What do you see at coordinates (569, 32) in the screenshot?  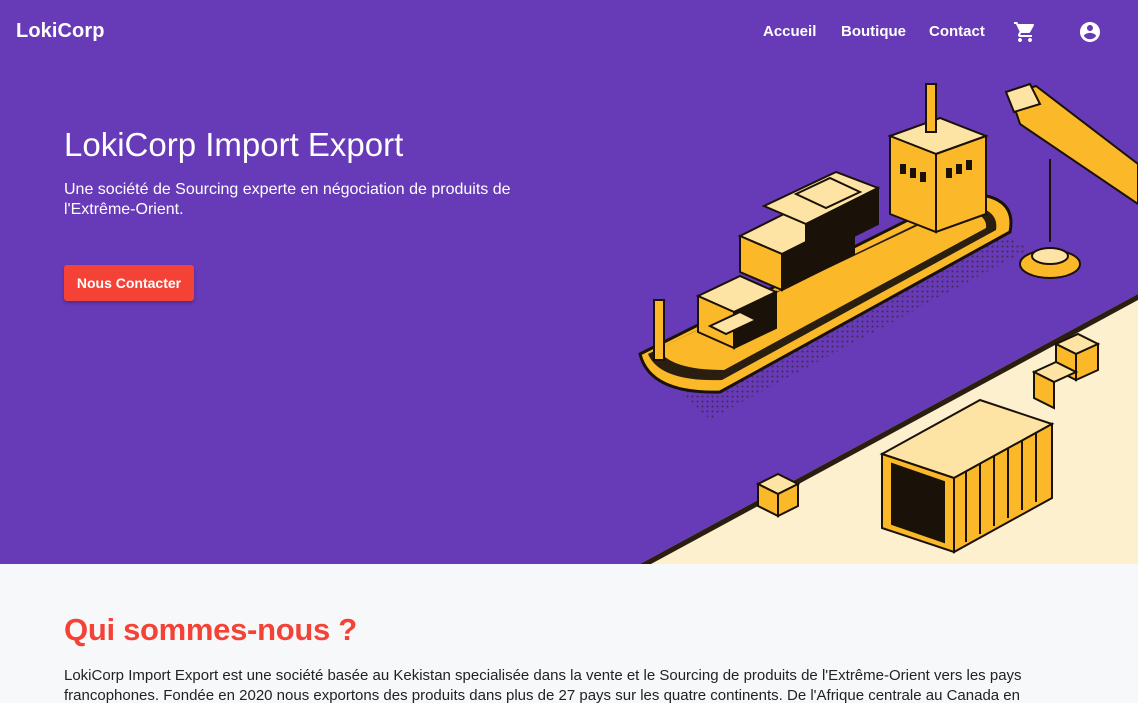 I see `top-navbar: LokiCorp Accueil Boutique Contact` at bounding box center [569, 32].